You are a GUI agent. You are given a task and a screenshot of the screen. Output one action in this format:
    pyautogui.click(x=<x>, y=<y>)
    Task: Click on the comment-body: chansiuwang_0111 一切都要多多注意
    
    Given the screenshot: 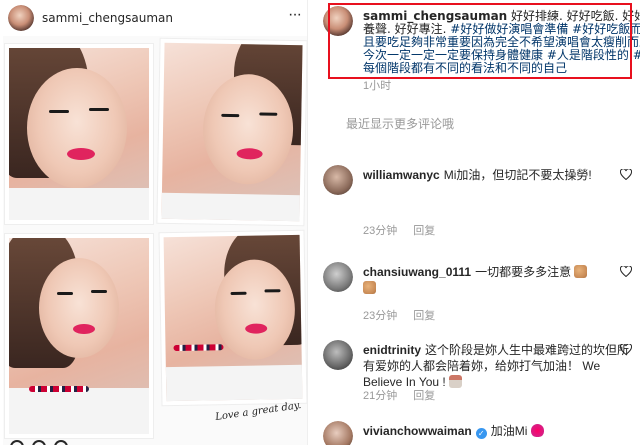 What is the action you would take?
    pyautogui.click(x=499, y=280)
    